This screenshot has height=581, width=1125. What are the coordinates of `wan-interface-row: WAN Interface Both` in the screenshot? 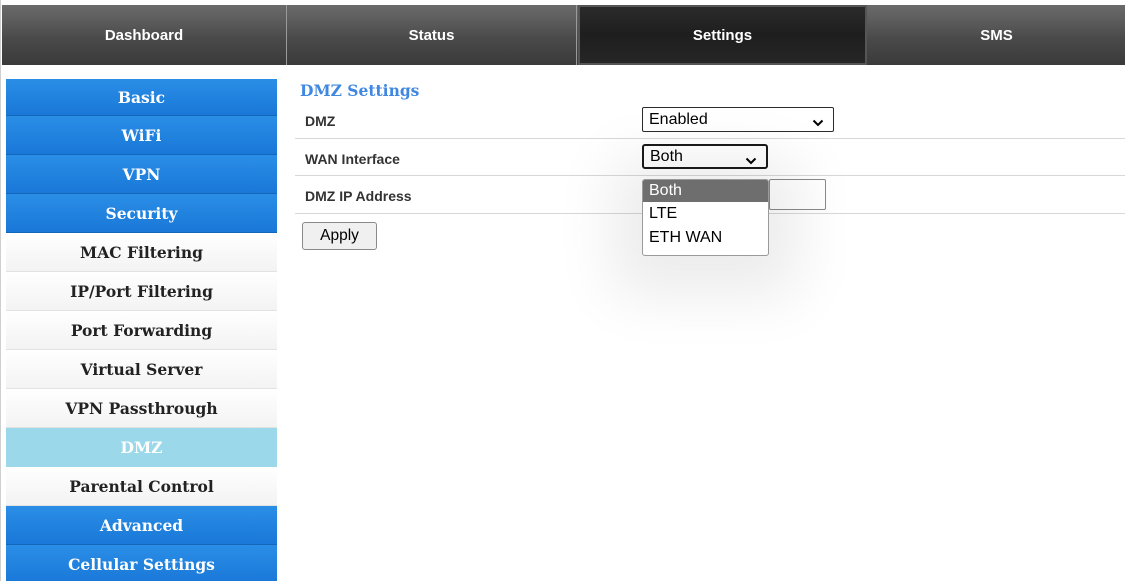 It's located at (710, 157).